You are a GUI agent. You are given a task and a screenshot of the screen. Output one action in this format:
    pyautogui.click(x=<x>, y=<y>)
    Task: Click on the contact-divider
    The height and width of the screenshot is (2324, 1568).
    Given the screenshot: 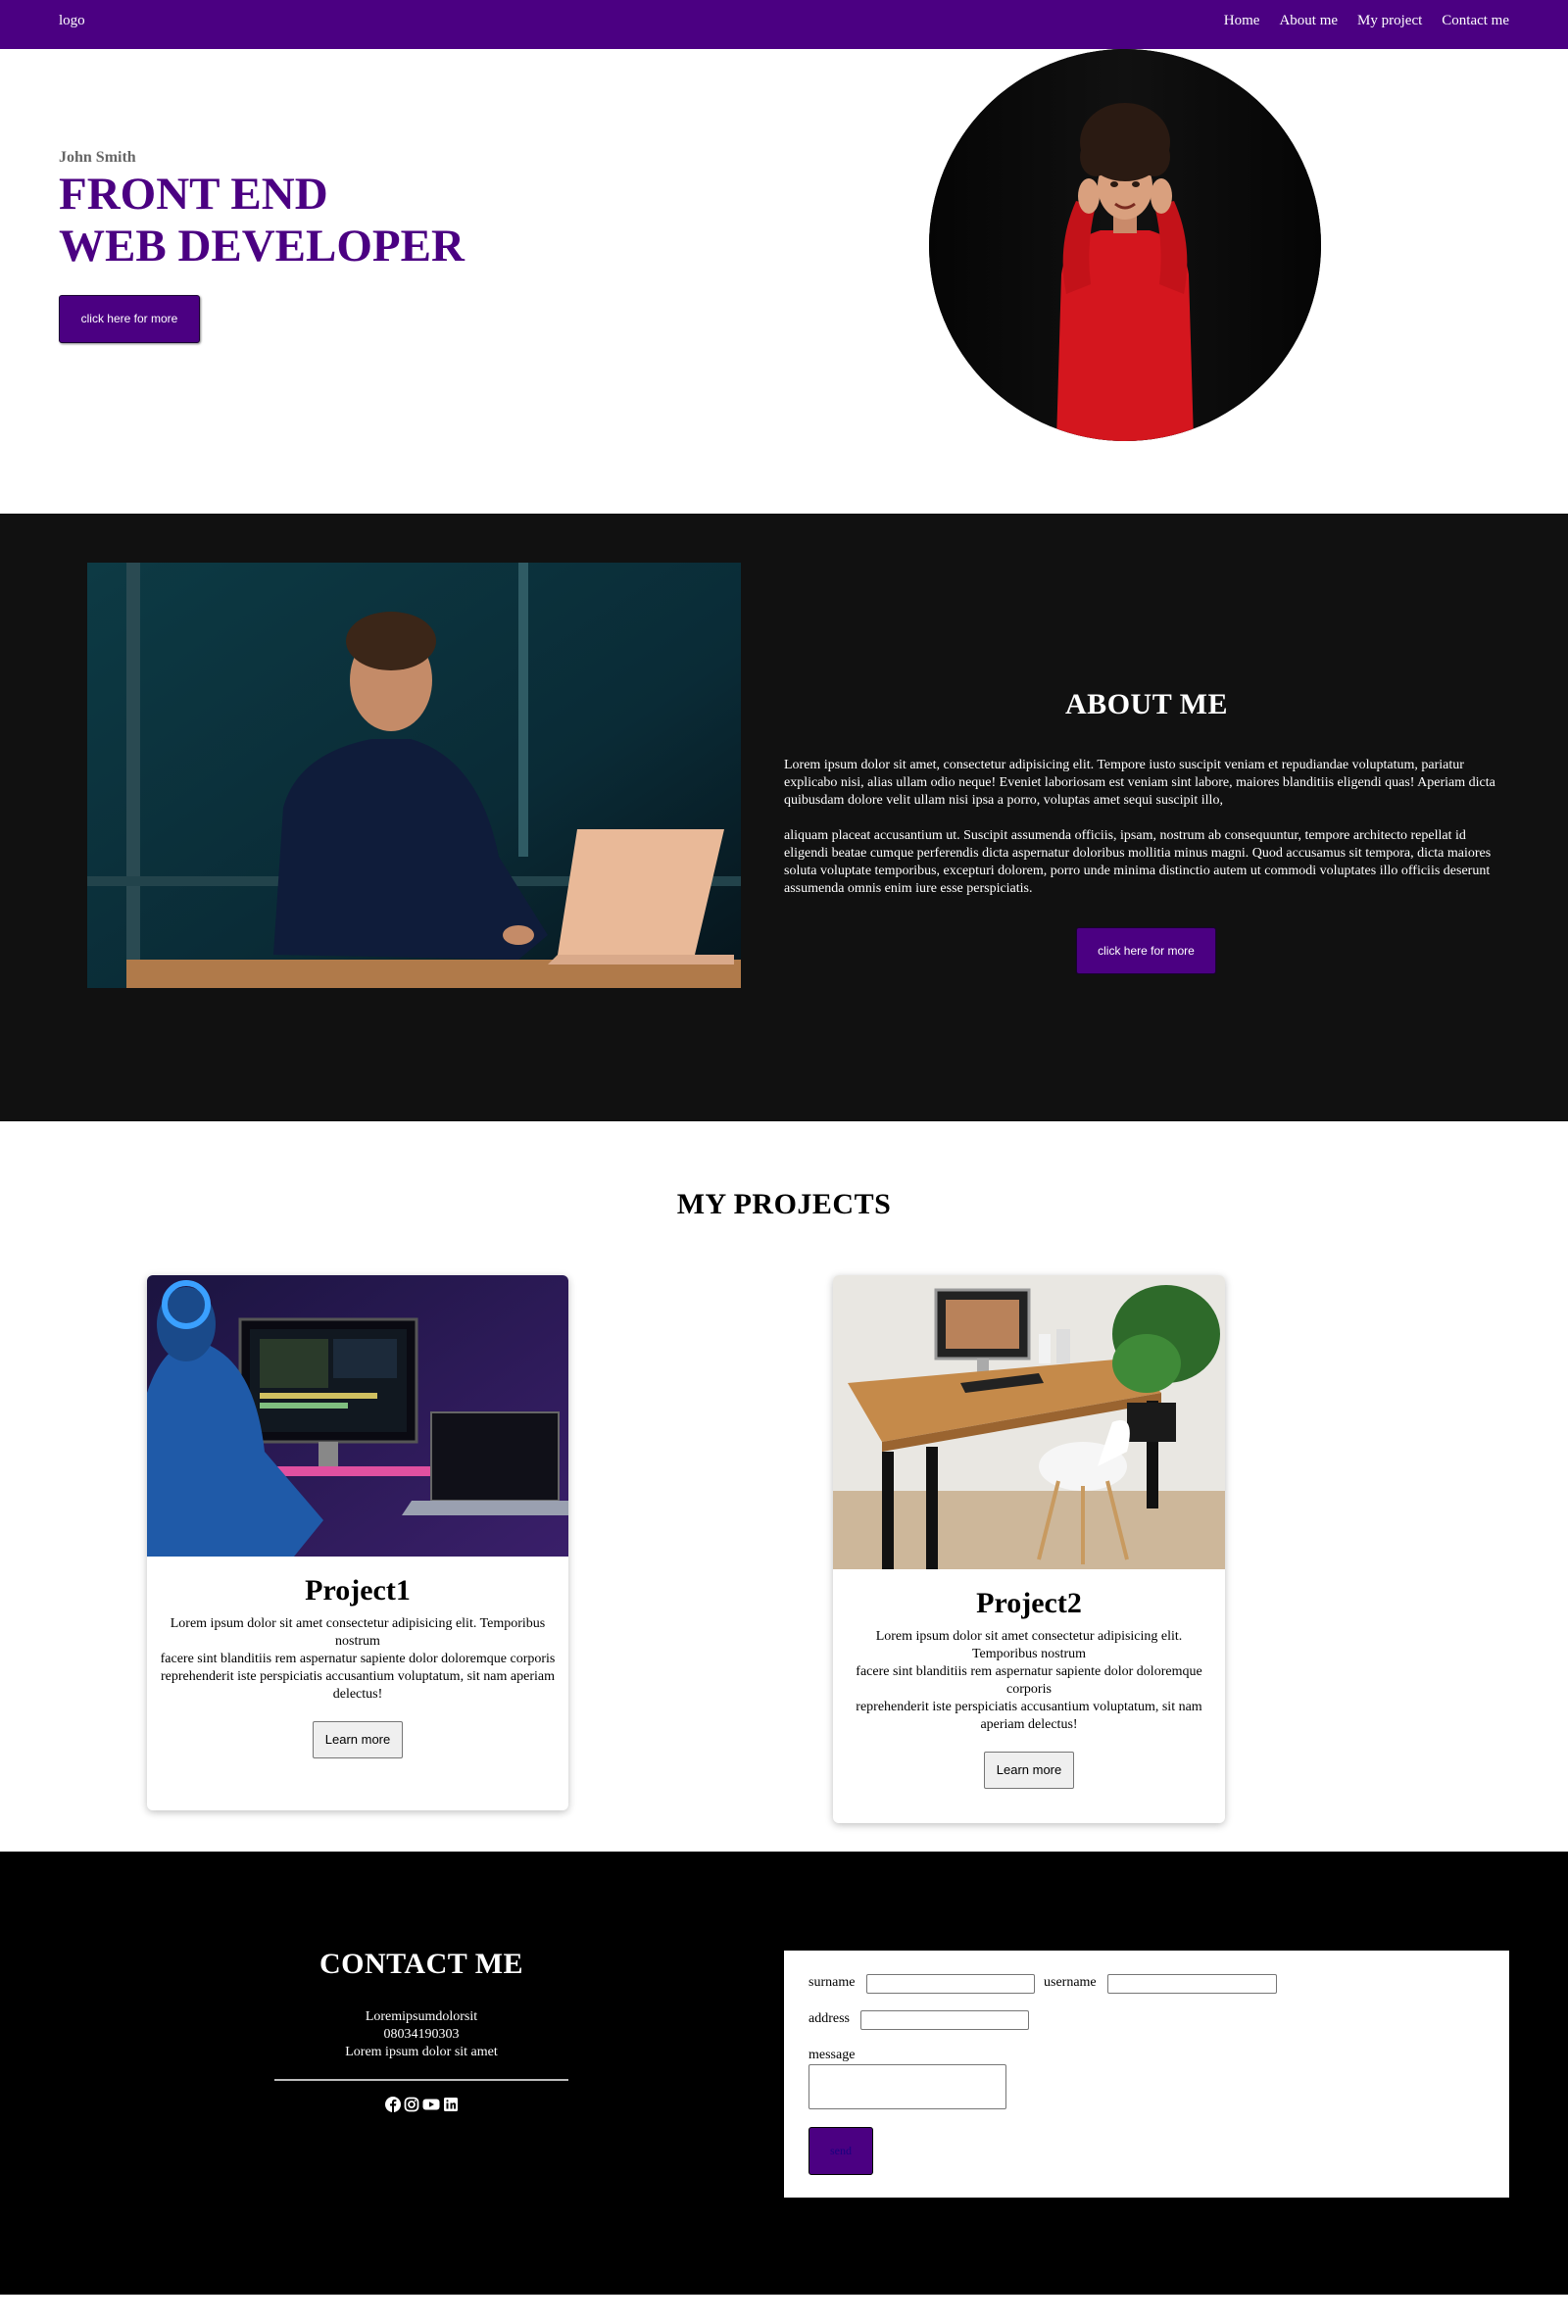 What is the action you would take?
    pyautogui.click(x=421, y=2080)
    